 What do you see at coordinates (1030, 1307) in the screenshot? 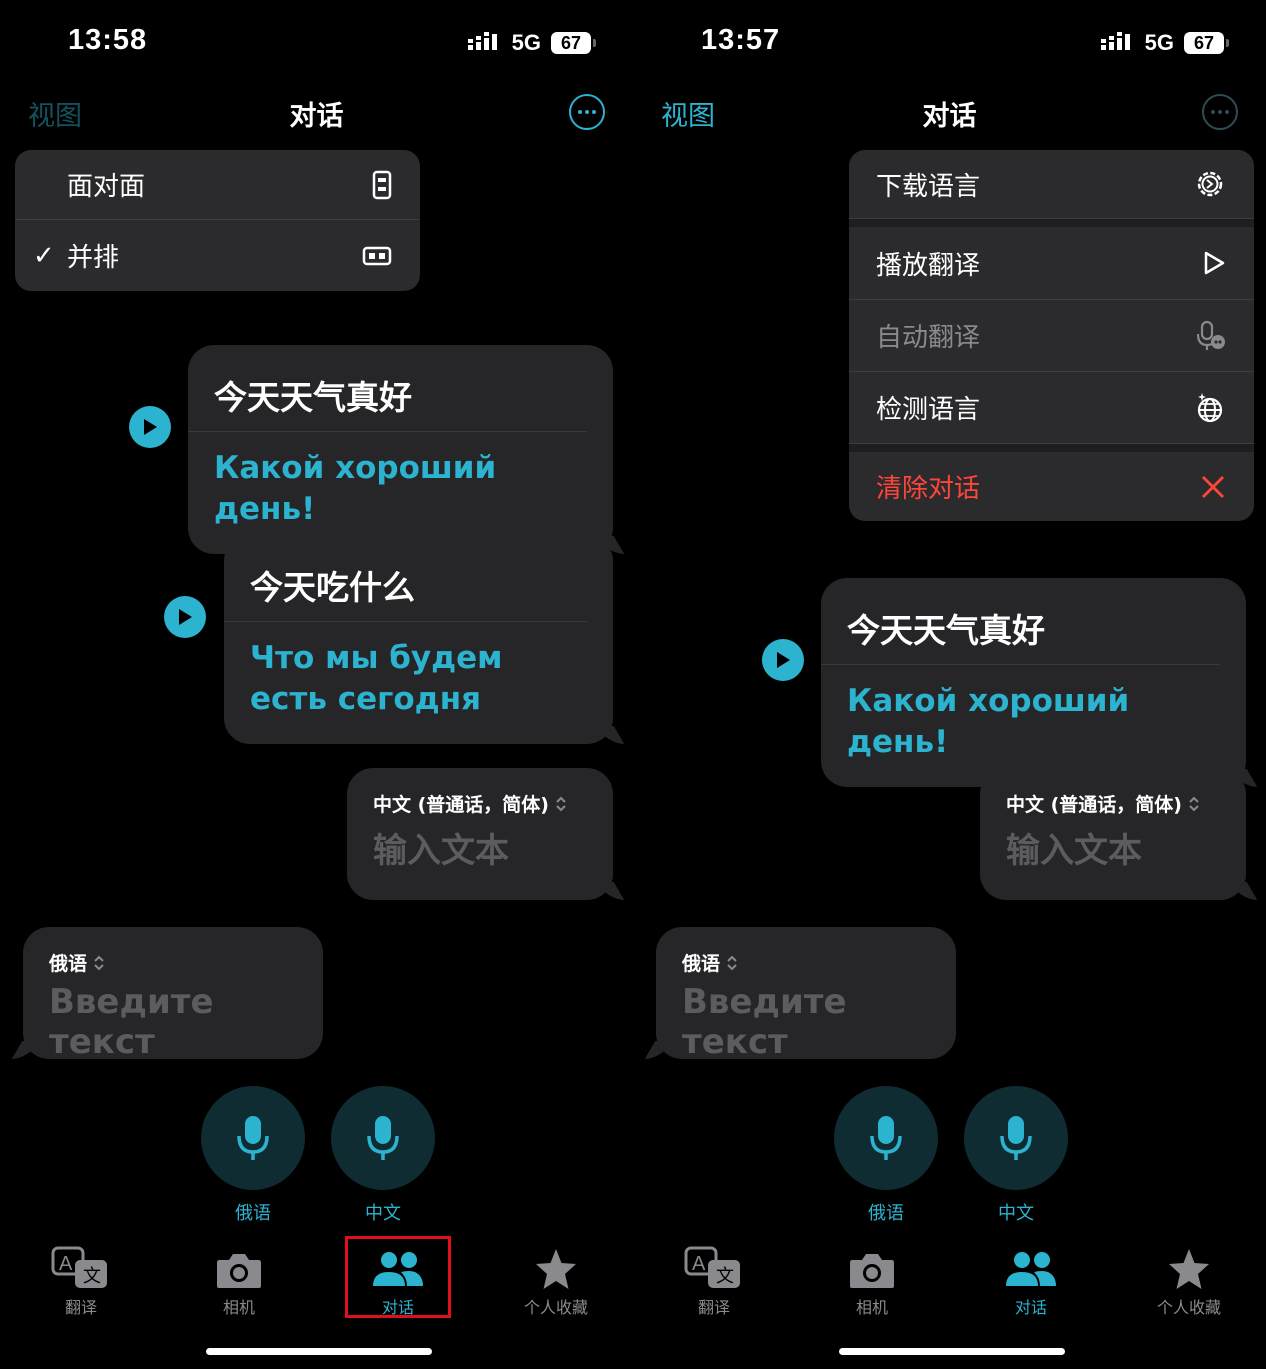
I see `tab-label: 对话` at bounding box center [1030, 1307].